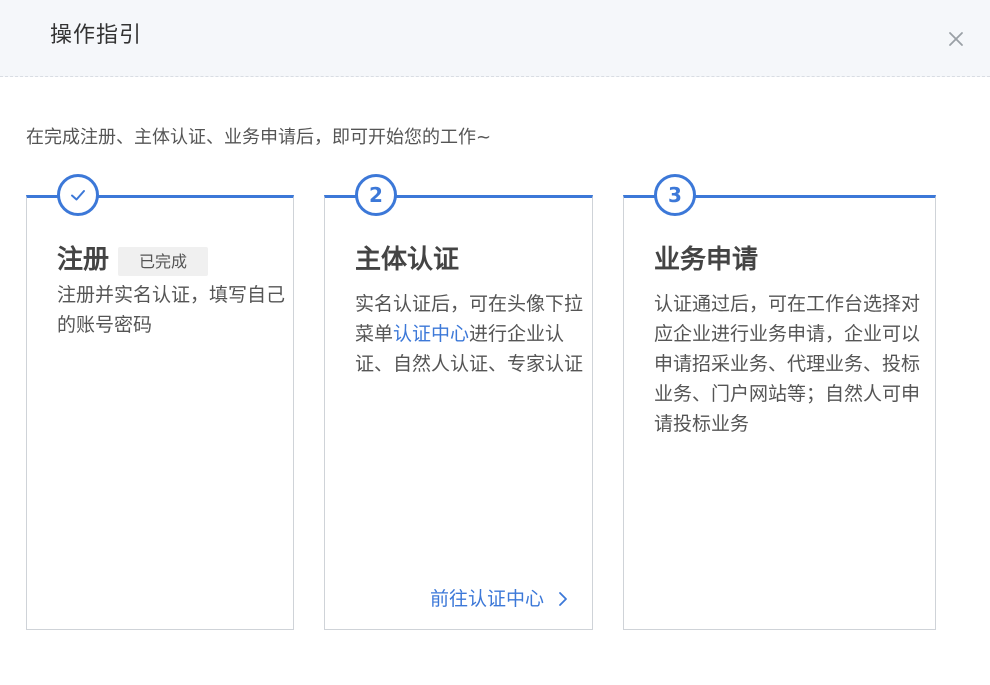 The width and height of the screenshot is (990, 685). I want to click on close-icon, so click(956, 39).